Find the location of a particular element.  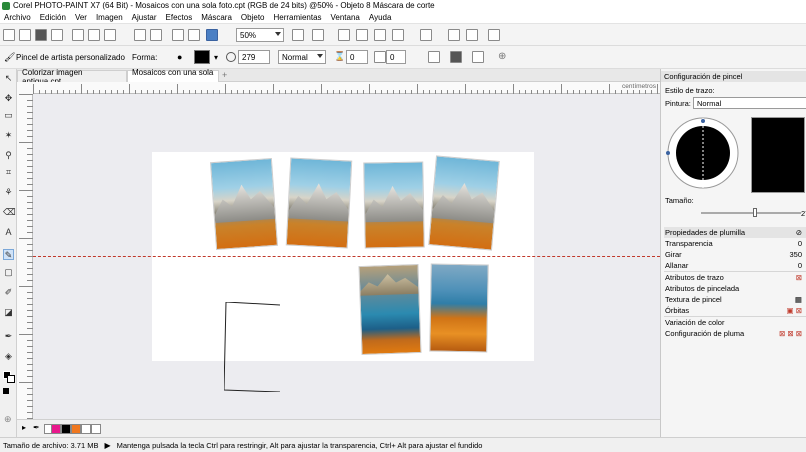

open-file-icon is located at coordinates (25, 35).